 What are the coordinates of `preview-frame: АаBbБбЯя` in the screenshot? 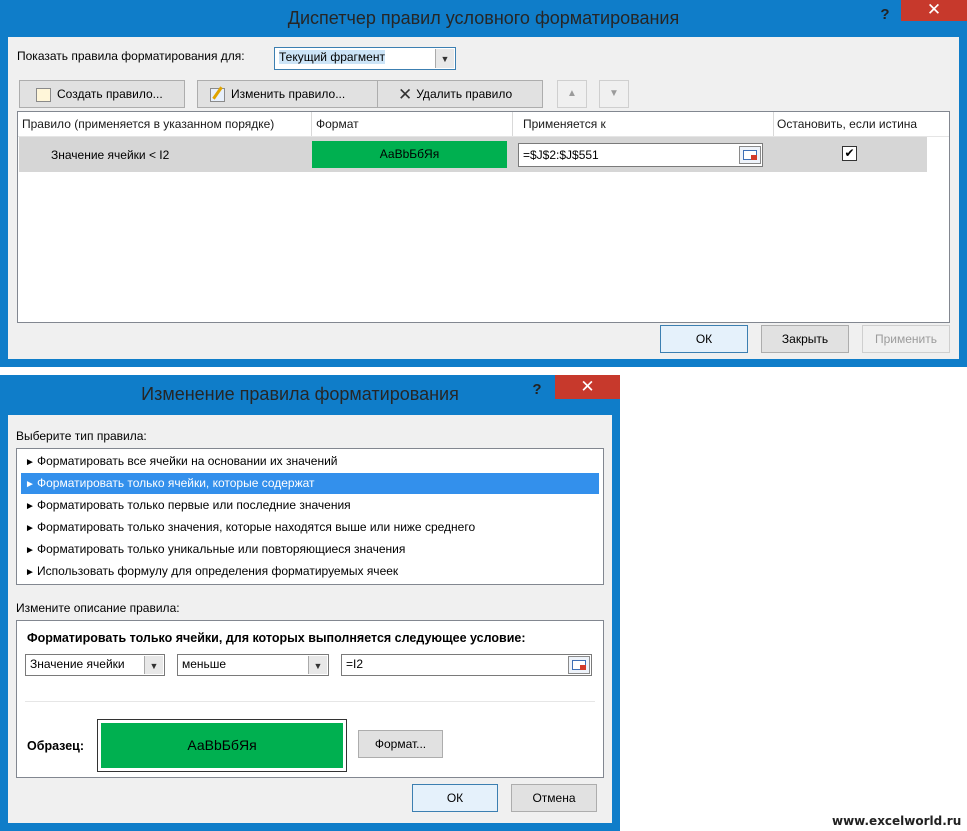 It's located at (222, 745).